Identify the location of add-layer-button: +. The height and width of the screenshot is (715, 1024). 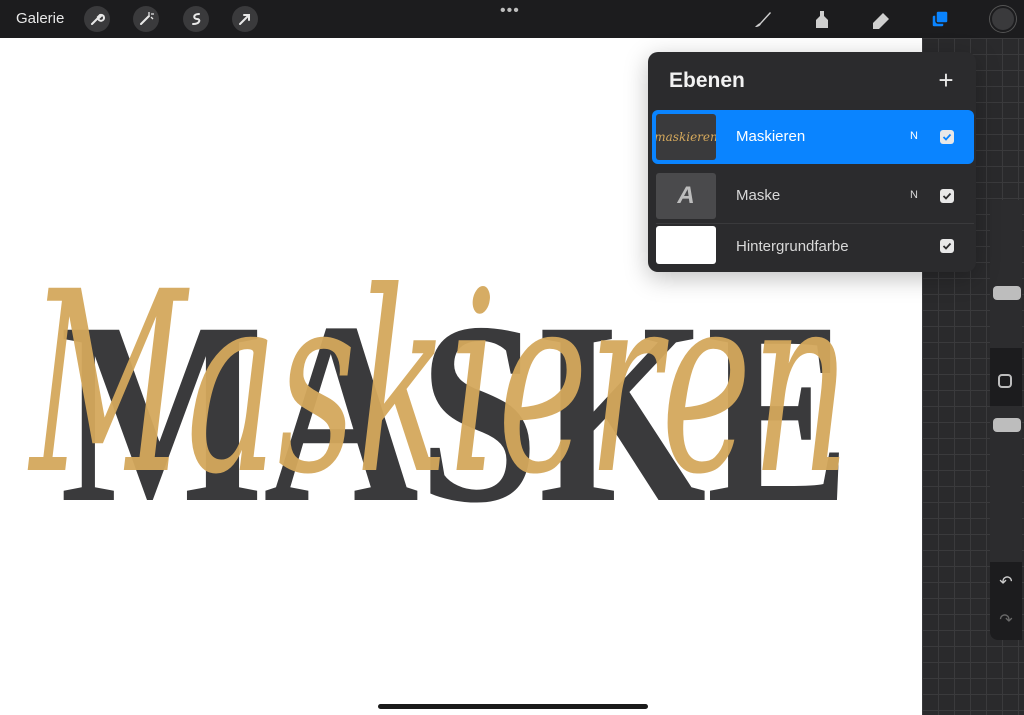
(946, 80).